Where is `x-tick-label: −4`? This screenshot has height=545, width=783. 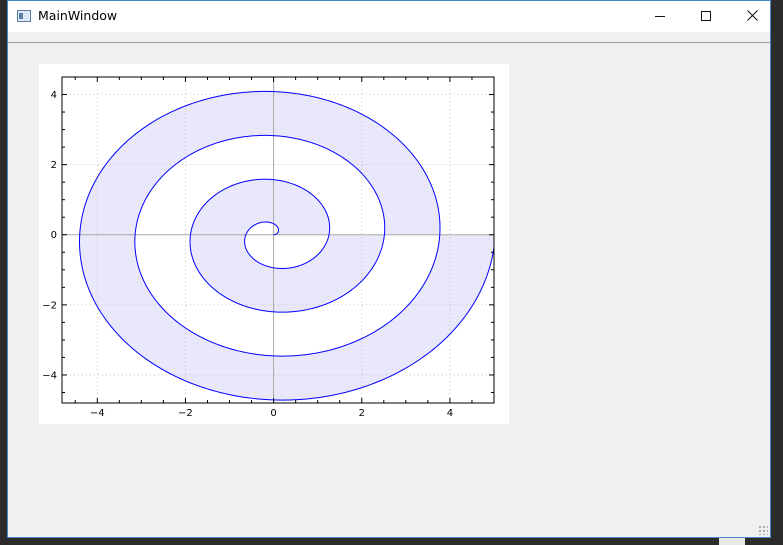
x-tick-label: −4 is located at coordinates (97, 413).